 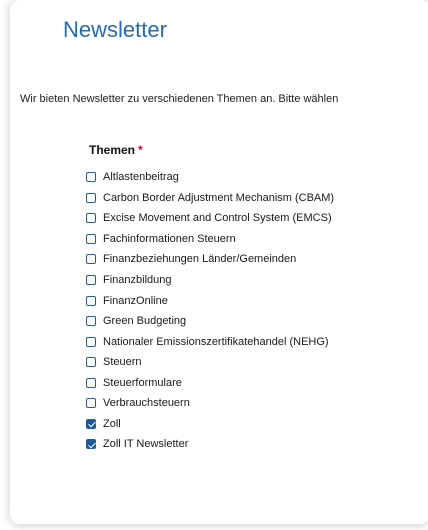 I want to click on topic-option-9: Steuern, so click(x=210, y=362).